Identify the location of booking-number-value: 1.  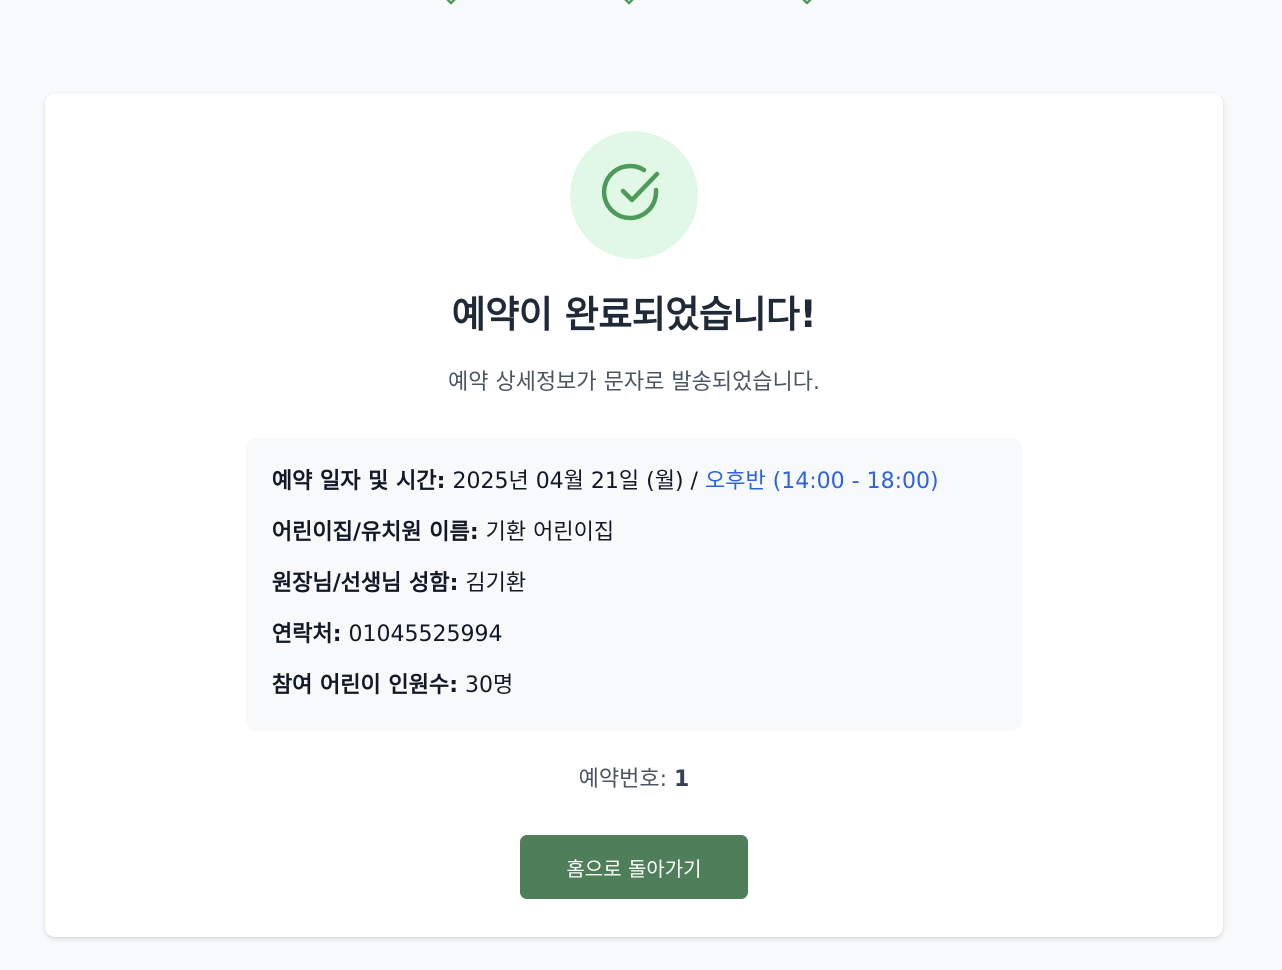
(682, 779).